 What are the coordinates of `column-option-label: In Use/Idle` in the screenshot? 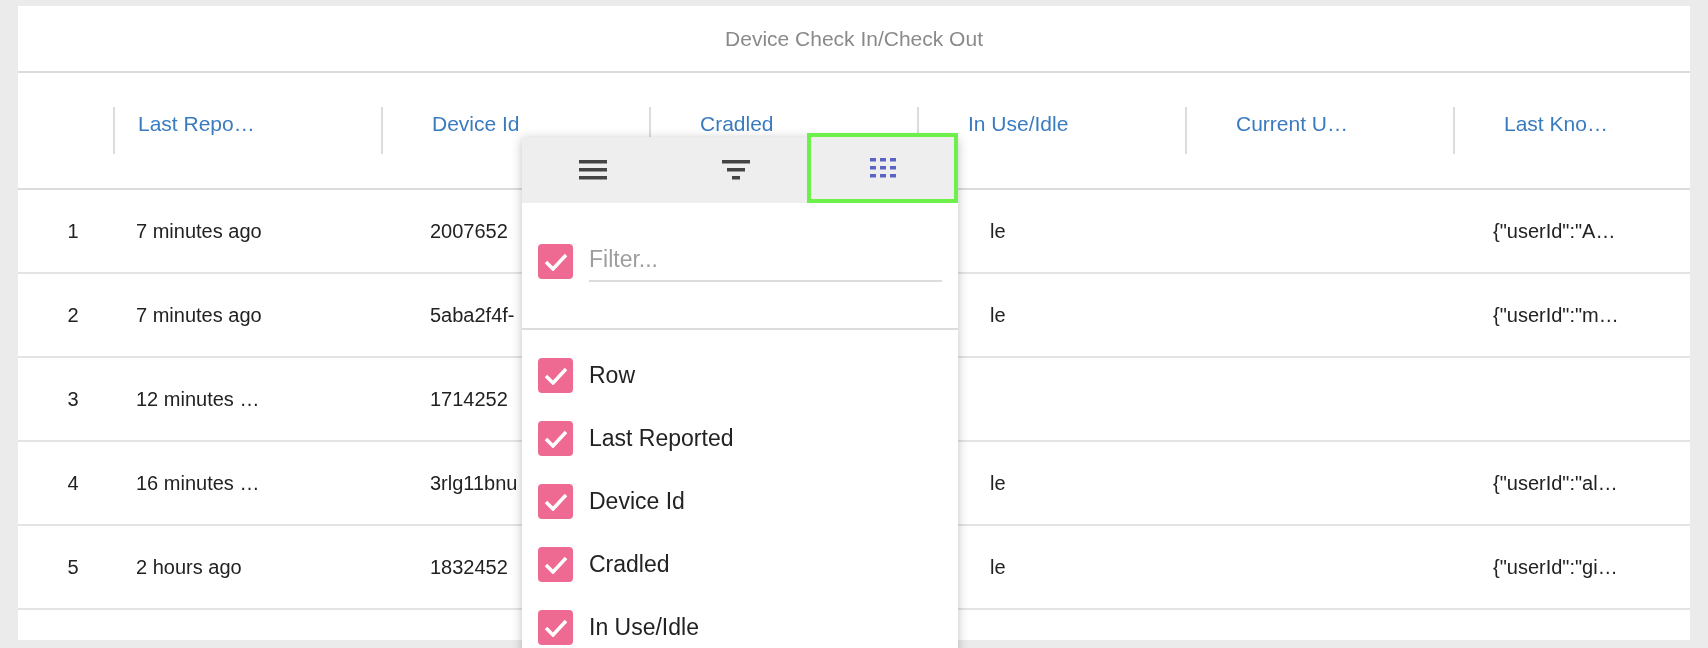 It's located at (644, 628).